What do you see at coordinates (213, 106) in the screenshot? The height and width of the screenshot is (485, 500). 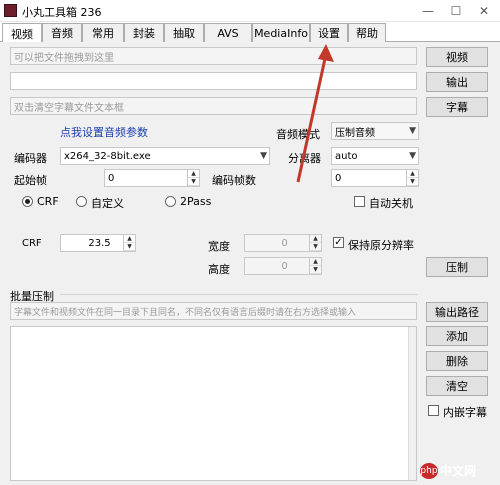 I see `subtitle-input: 双击清空字幕文件文本框` at bounding box center [213, 106].